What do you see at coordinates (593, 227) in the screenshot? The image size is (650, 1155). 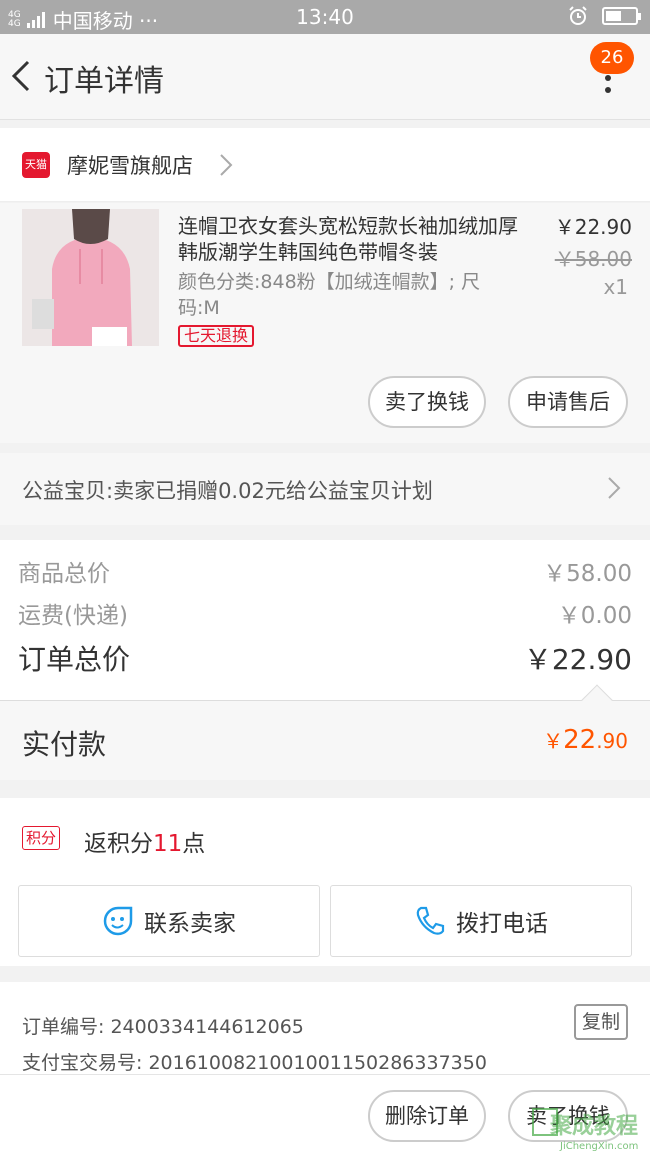 I see `product-price: ￥22.90` at bounding box center [593, 227].